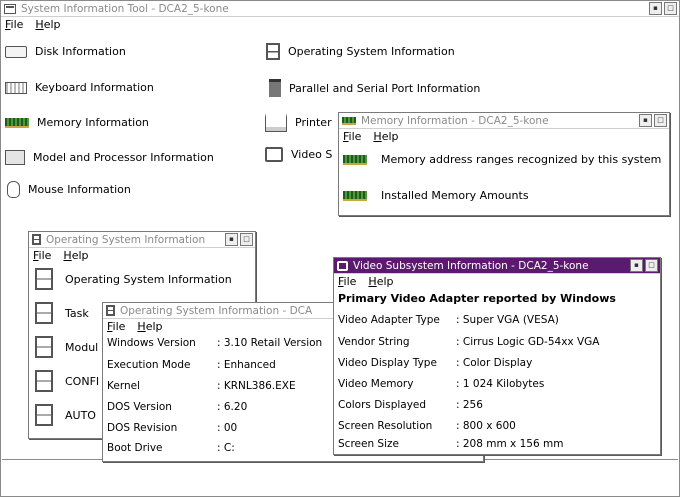  I want to click on os-list-menubar: File Help, so click(142, 255).